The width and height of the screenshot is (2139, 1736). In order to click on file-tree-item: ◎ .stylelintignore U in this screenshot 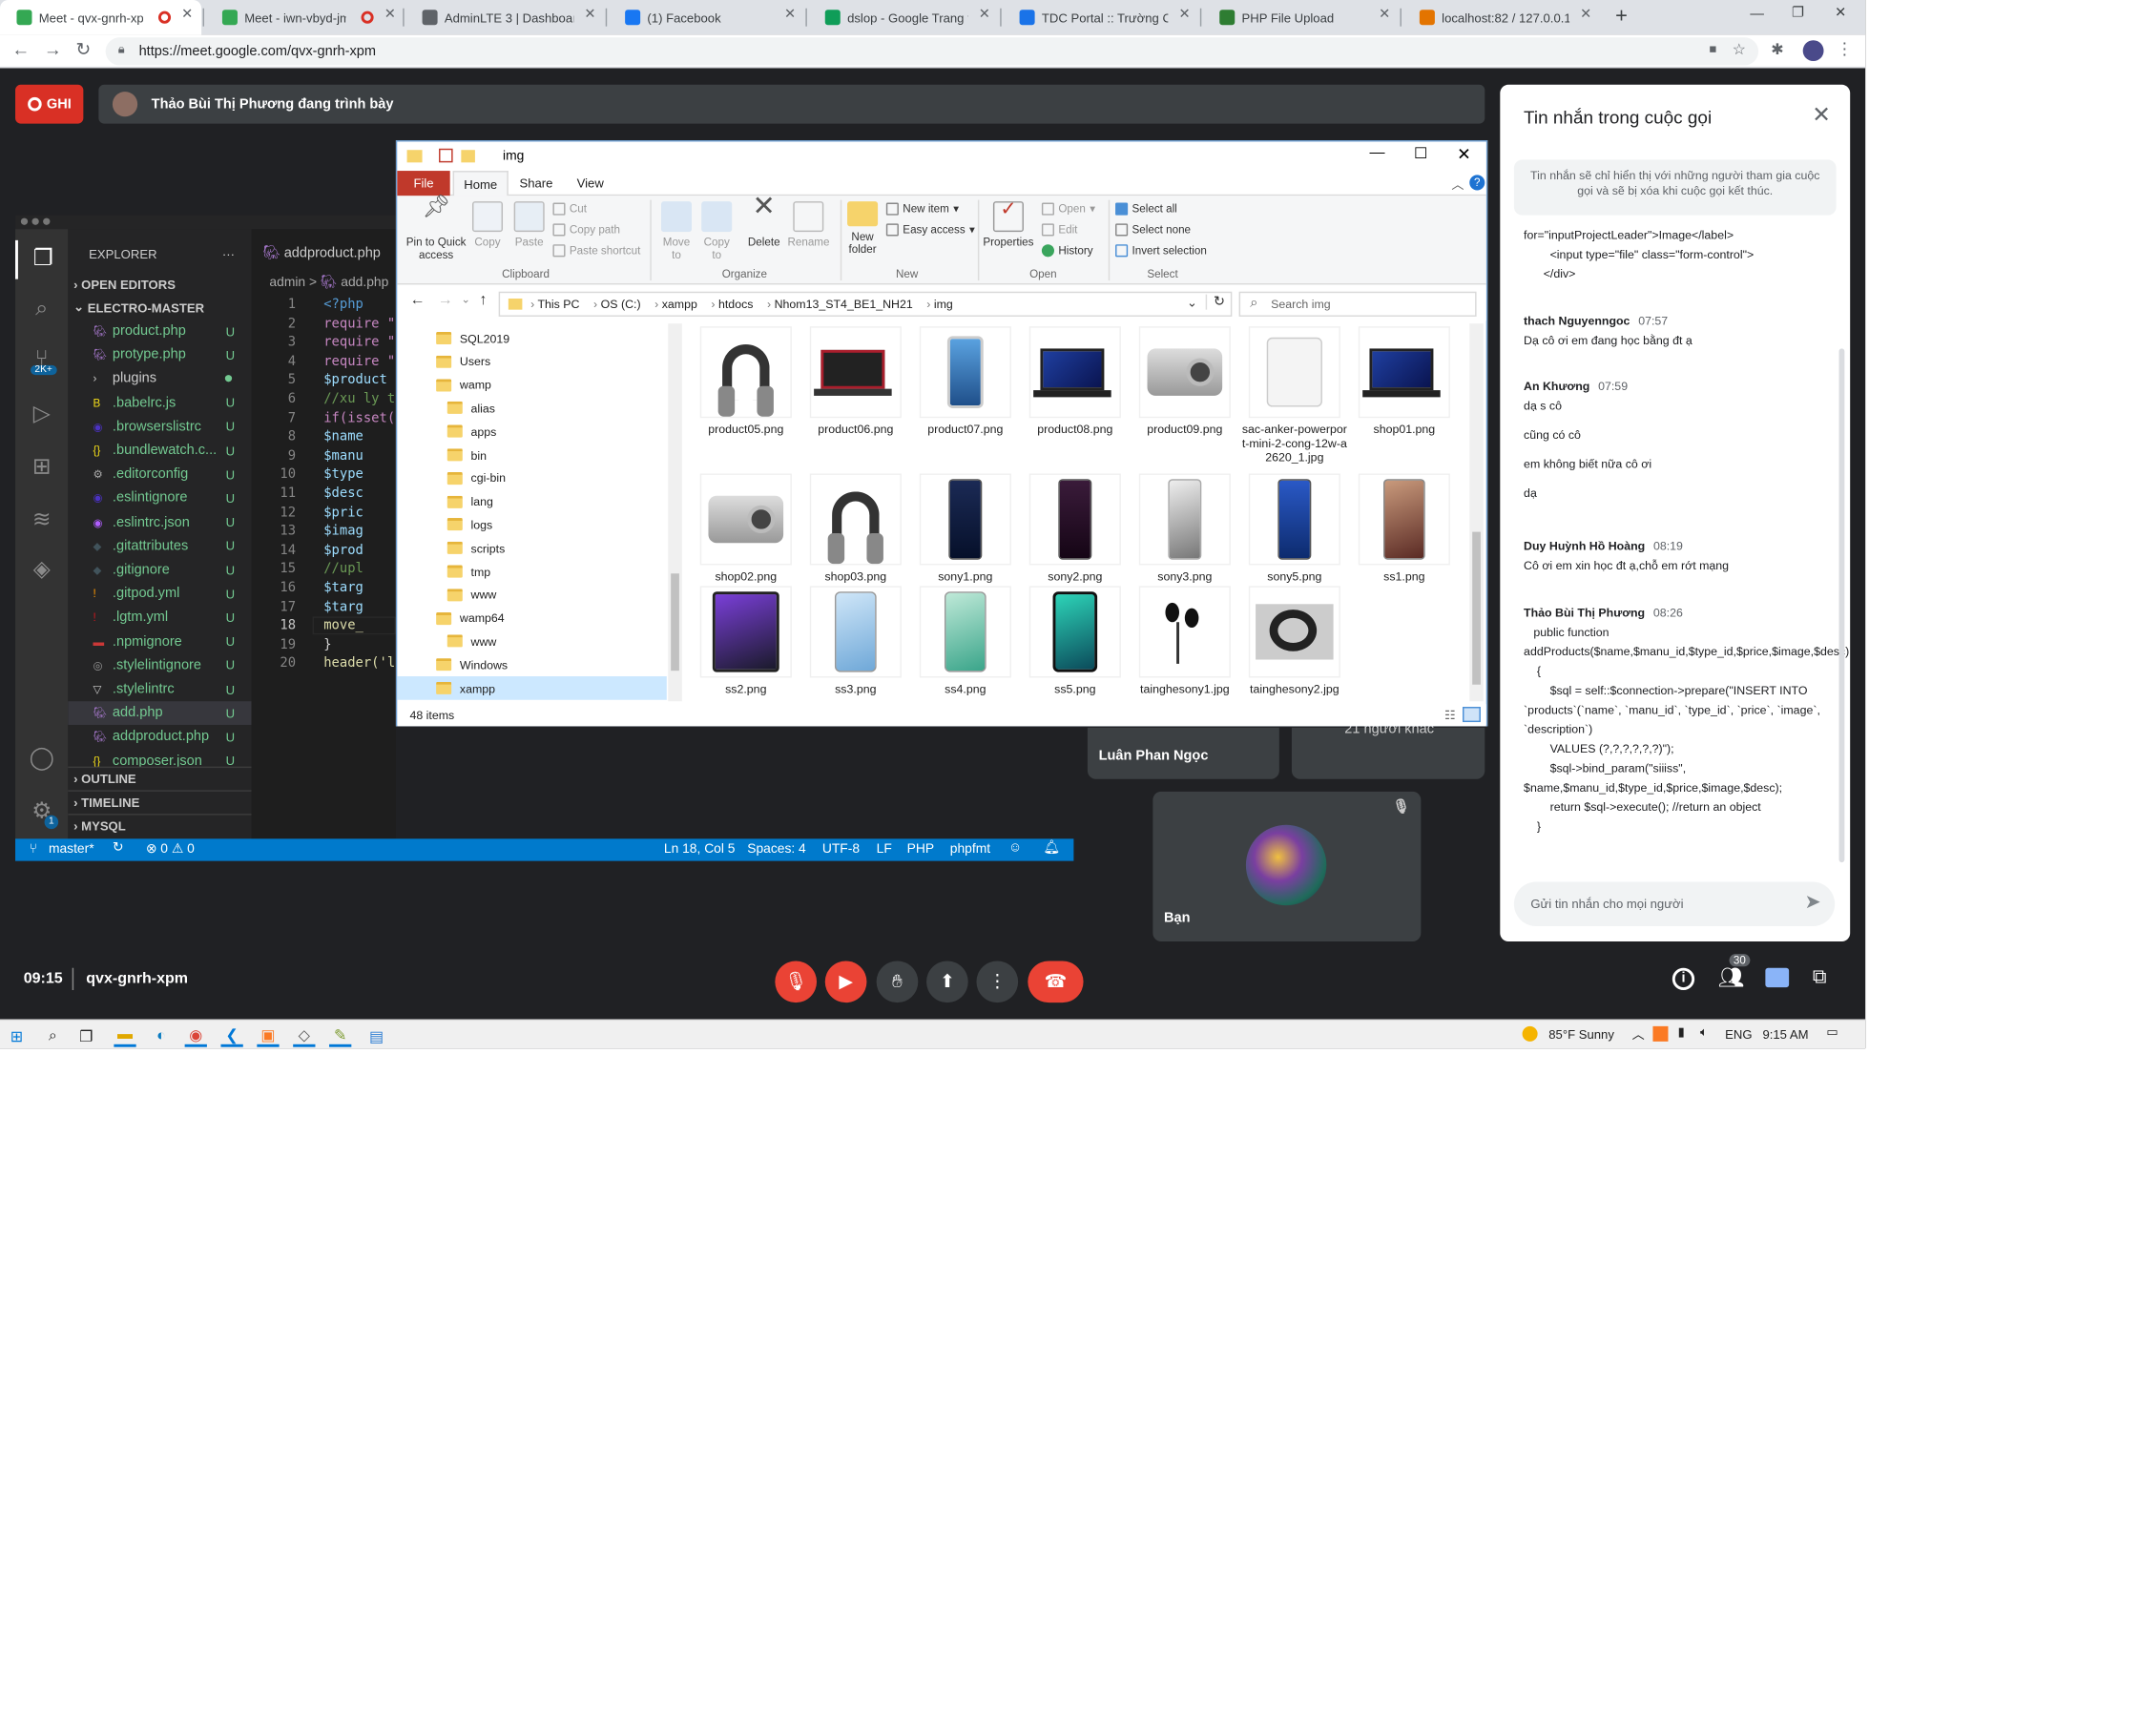, I will do `click(159, 665)`.